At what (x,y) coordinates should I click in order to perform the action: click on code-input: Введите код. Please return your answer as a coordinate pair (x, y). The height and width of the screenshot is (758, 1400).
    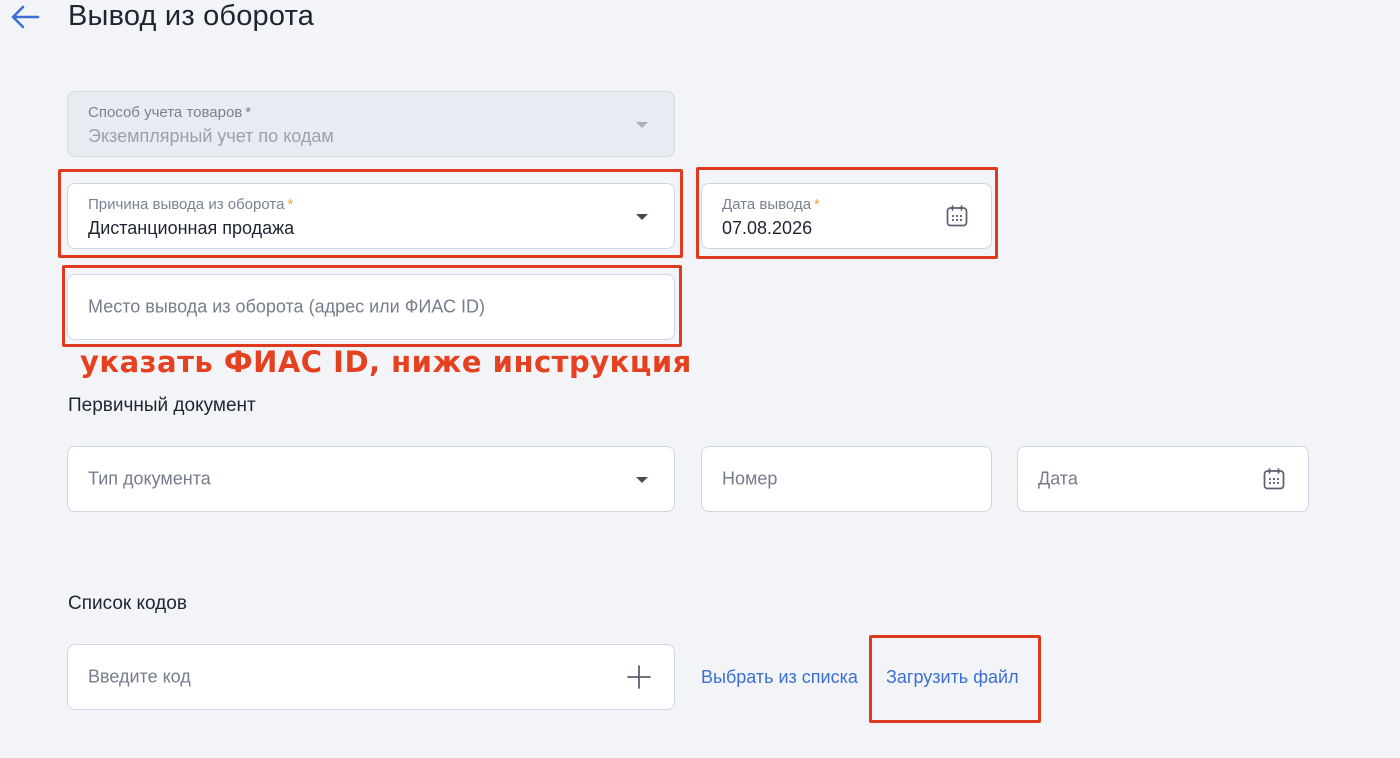
    Looking at the image, I should click on (371, 677).